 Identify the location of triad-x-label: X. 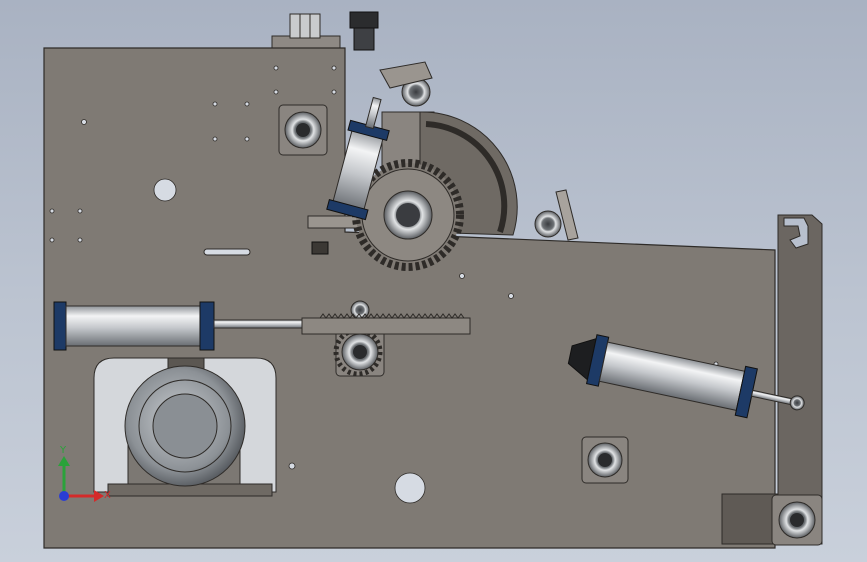
(107, 495).